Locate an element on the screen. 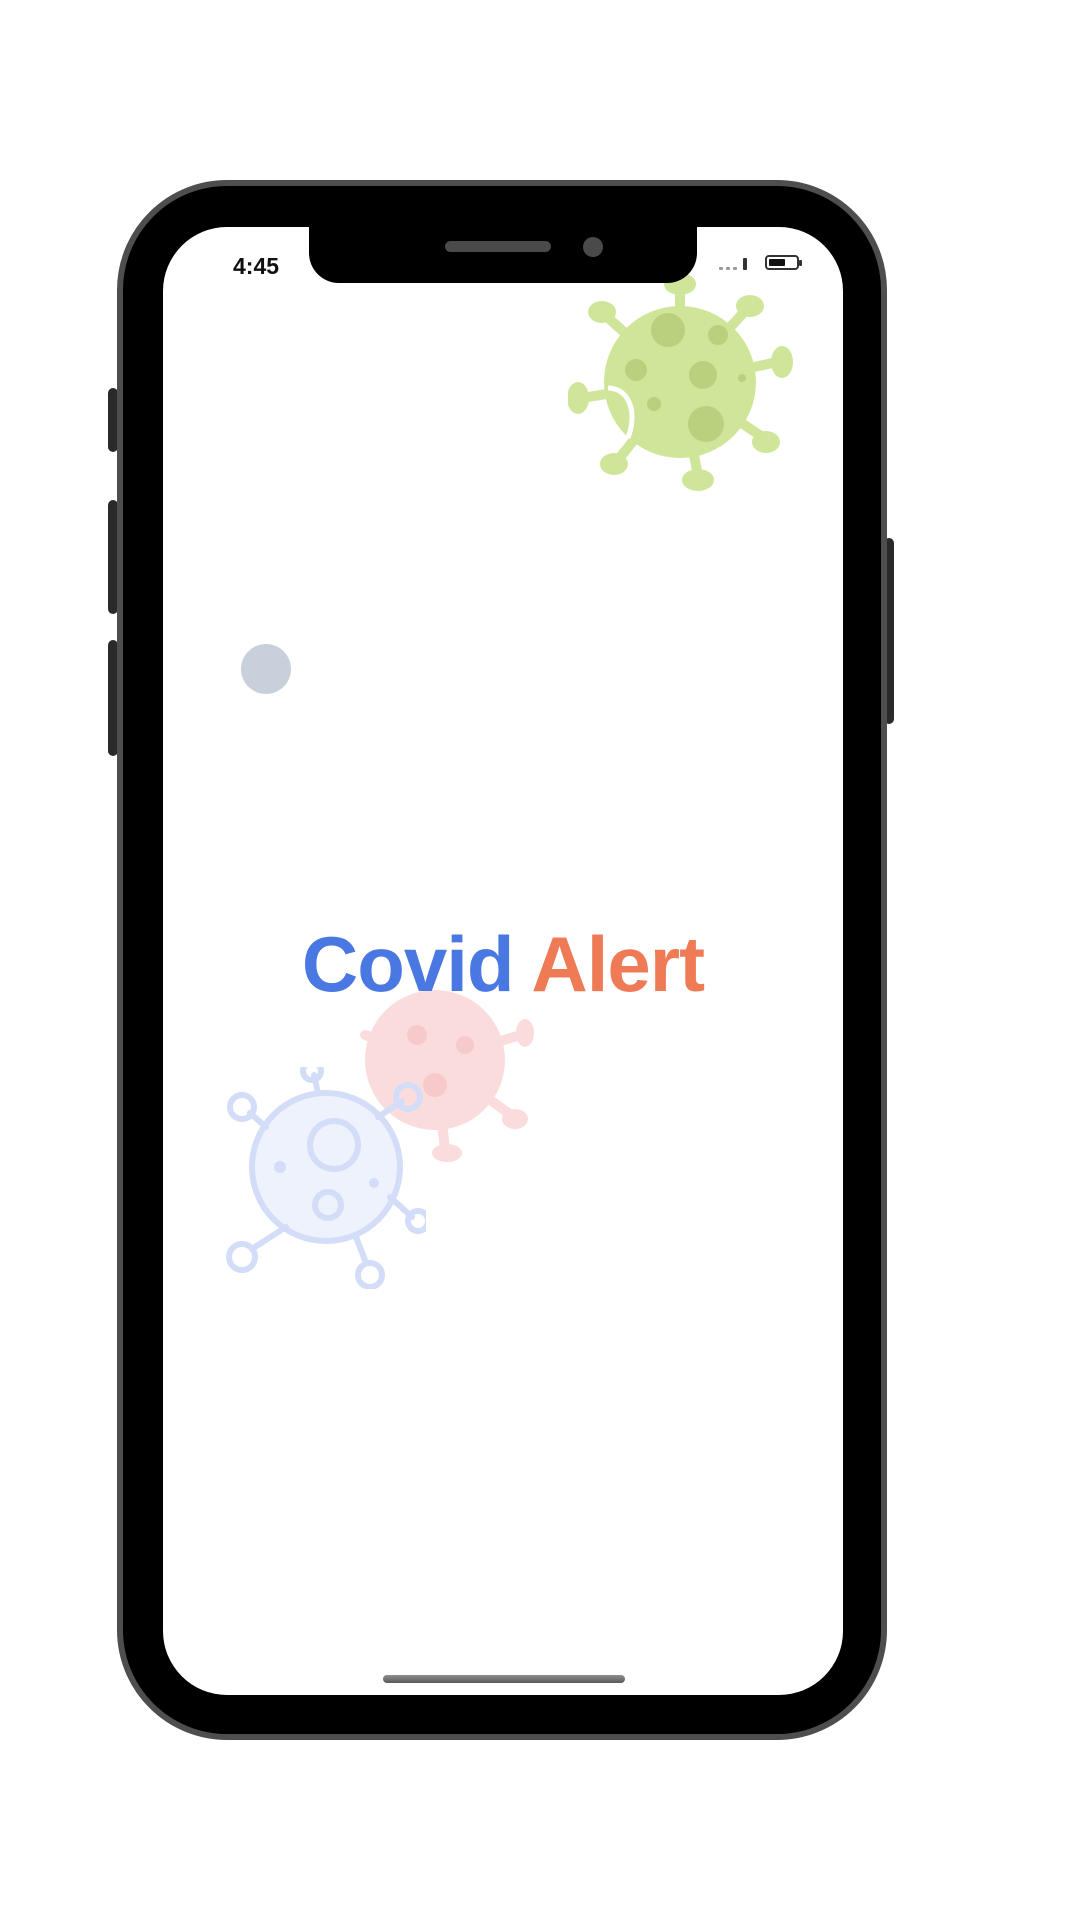 This screenshot has width=1080, height=1920. home-indicator is located at coordinates (504, 1679).